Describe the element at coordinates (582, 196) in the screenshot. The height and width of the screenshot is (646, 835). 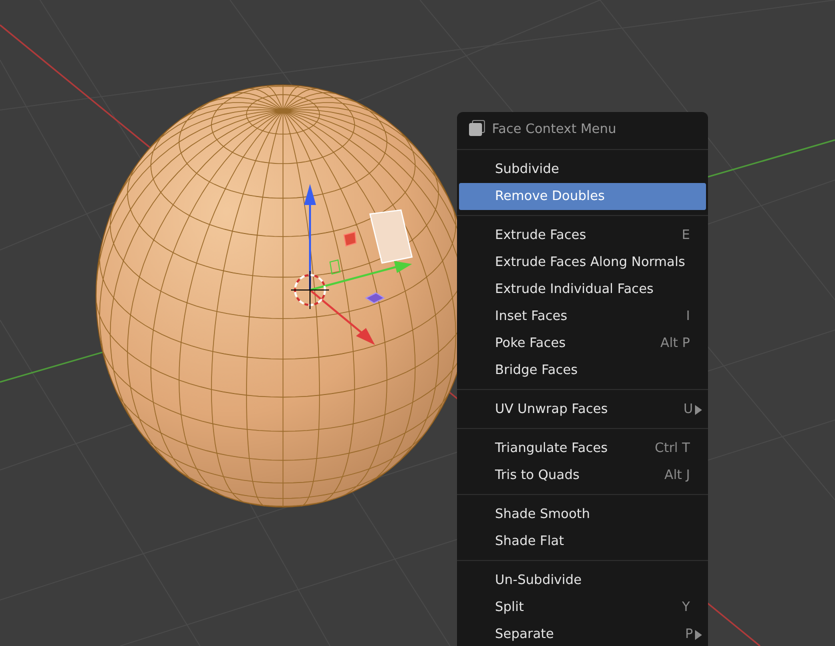
I see `menu-item: Remove Doubles` at that location.